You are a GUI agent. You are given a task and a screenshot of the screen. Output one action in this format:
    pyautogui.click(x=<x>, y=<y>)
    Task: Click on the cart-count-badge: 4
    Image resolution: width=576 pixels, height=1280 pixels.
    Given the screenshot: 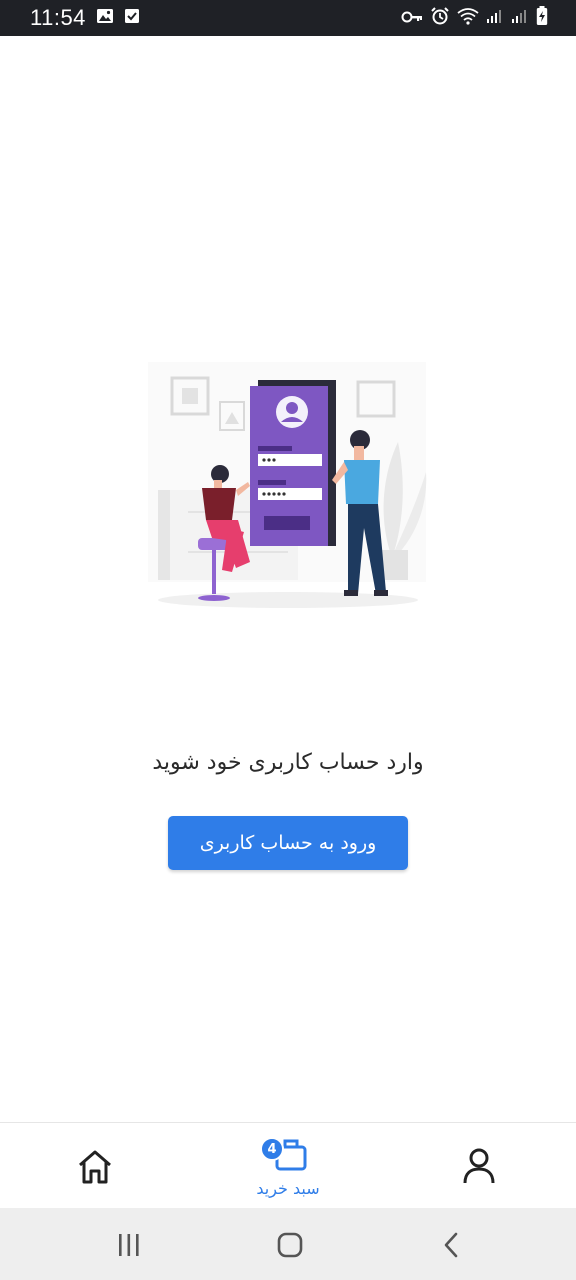 What is the action you would take?
    pyautogui.click(x=272, y=1149)
    